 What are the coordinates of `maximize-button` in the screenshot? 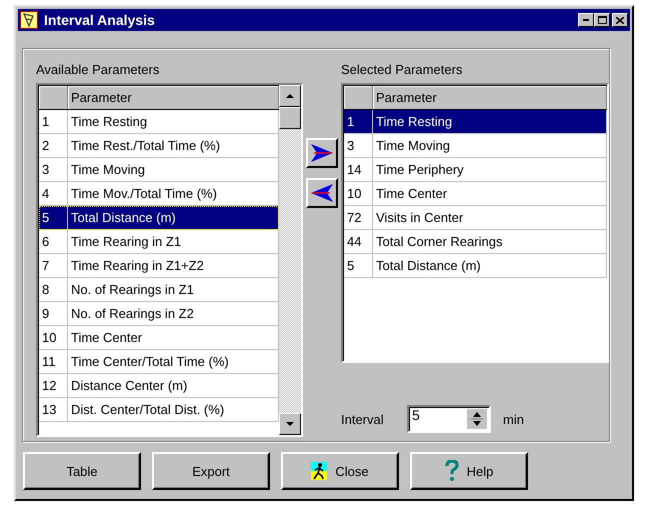 It's located at (602, 20).